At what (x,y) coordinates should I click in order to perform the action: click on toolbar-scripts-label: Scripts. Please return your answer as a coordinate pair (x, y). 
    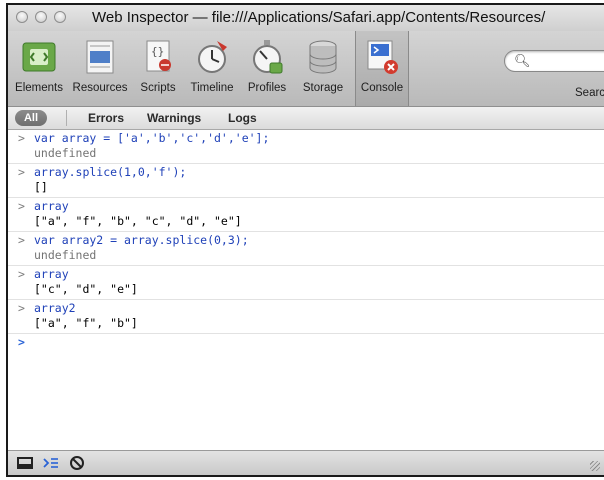
    Looking at the image, I should click on (158, 88).